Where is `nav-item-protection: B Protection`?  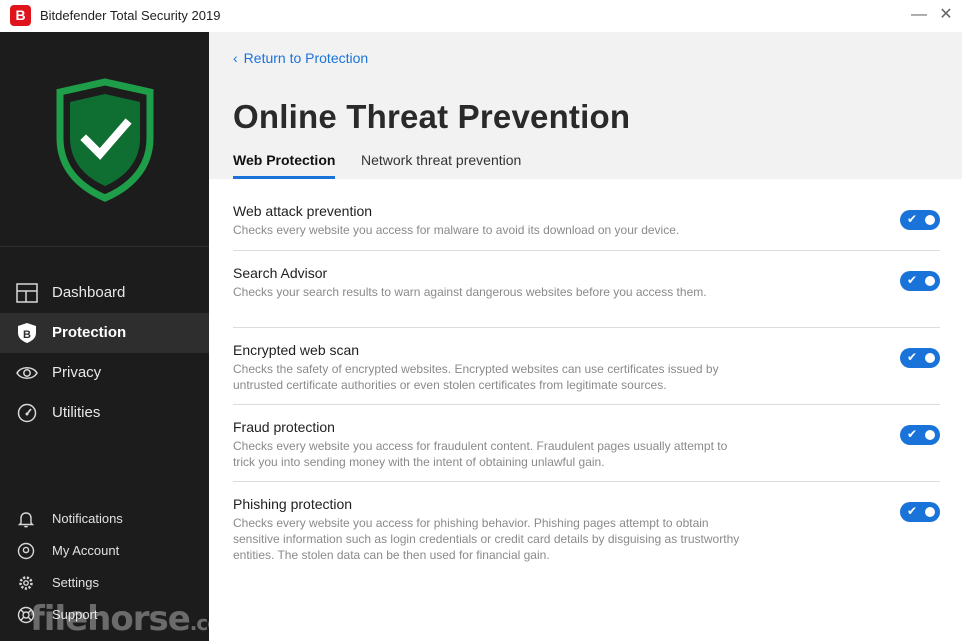 nav-item-protection: B Protection is located at coordinates (104, 333).